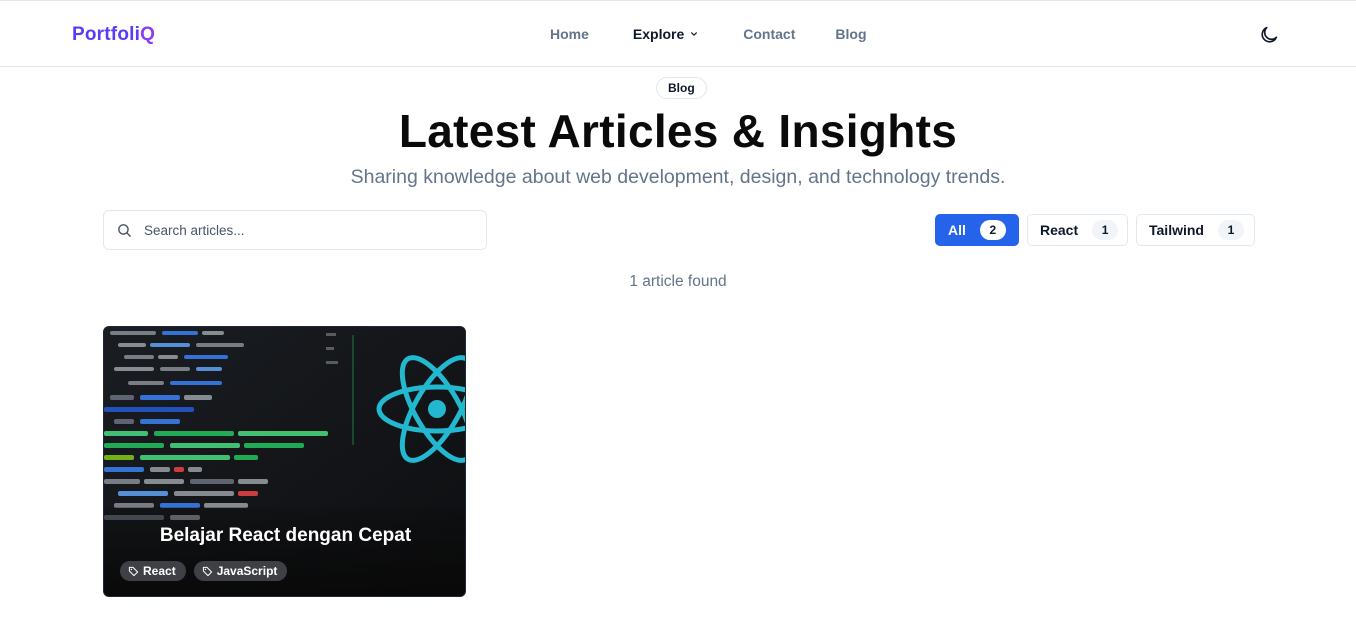  What do you see at coordinates (977, 230) in the screenshot?
I see `filter-all-button: All 2` at bounding box center [977, 230].